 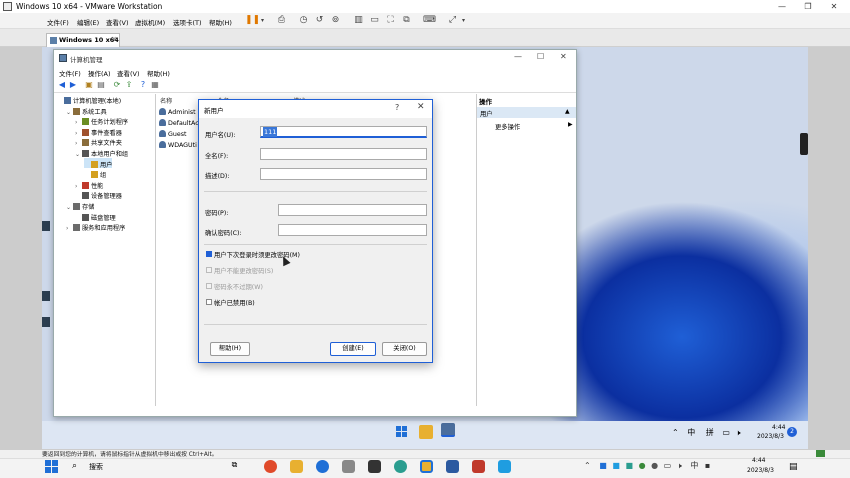 I want to click on console-icon: ⌨, so click(x=429, y=20).